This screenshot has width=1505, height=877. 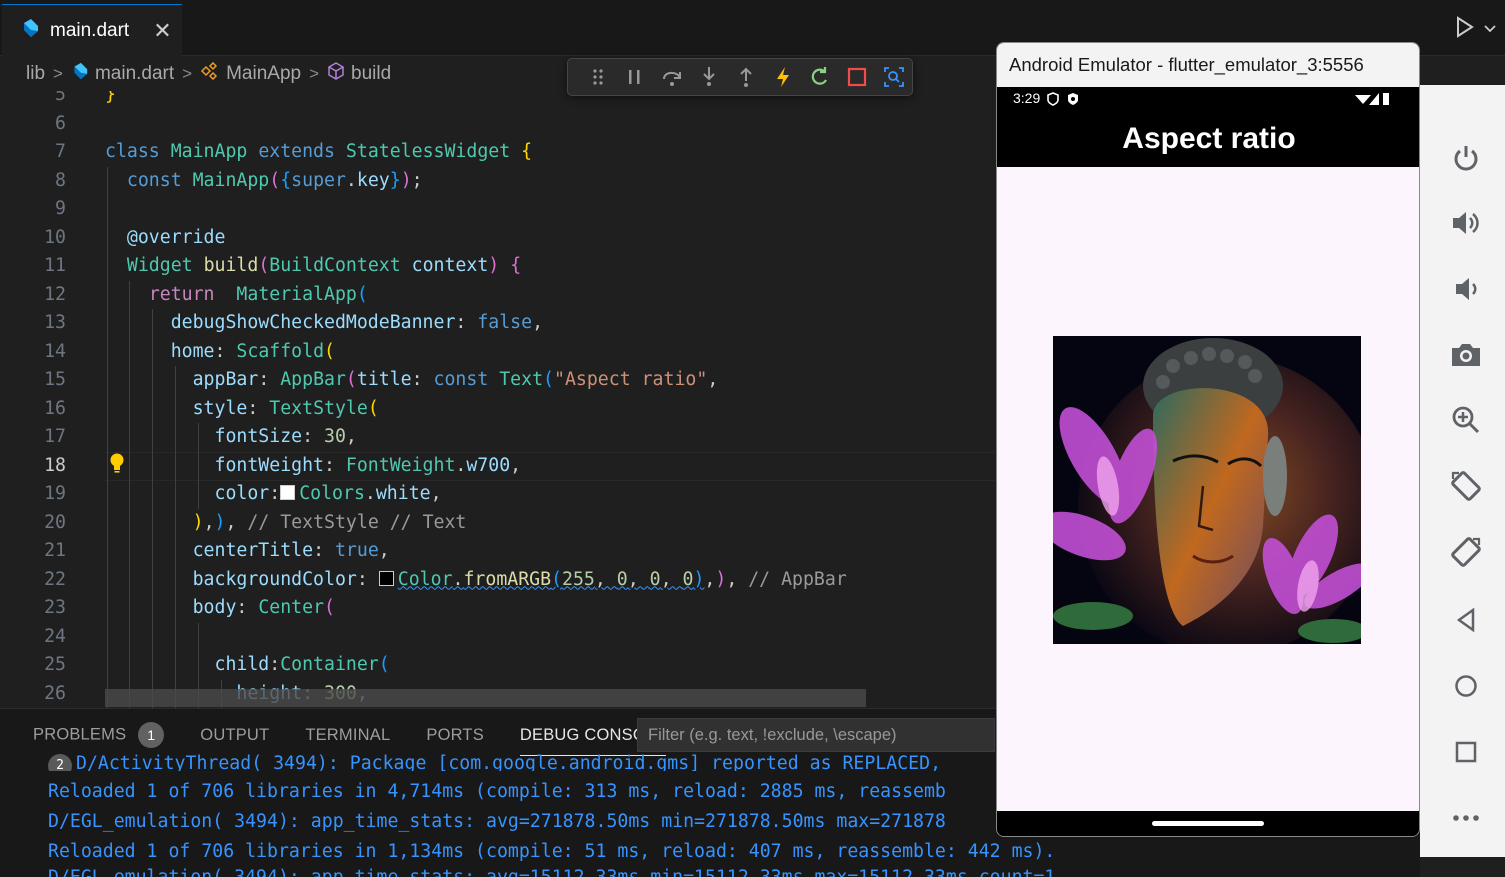 I want to click on step-over-icon, so click(x=672, y=77).